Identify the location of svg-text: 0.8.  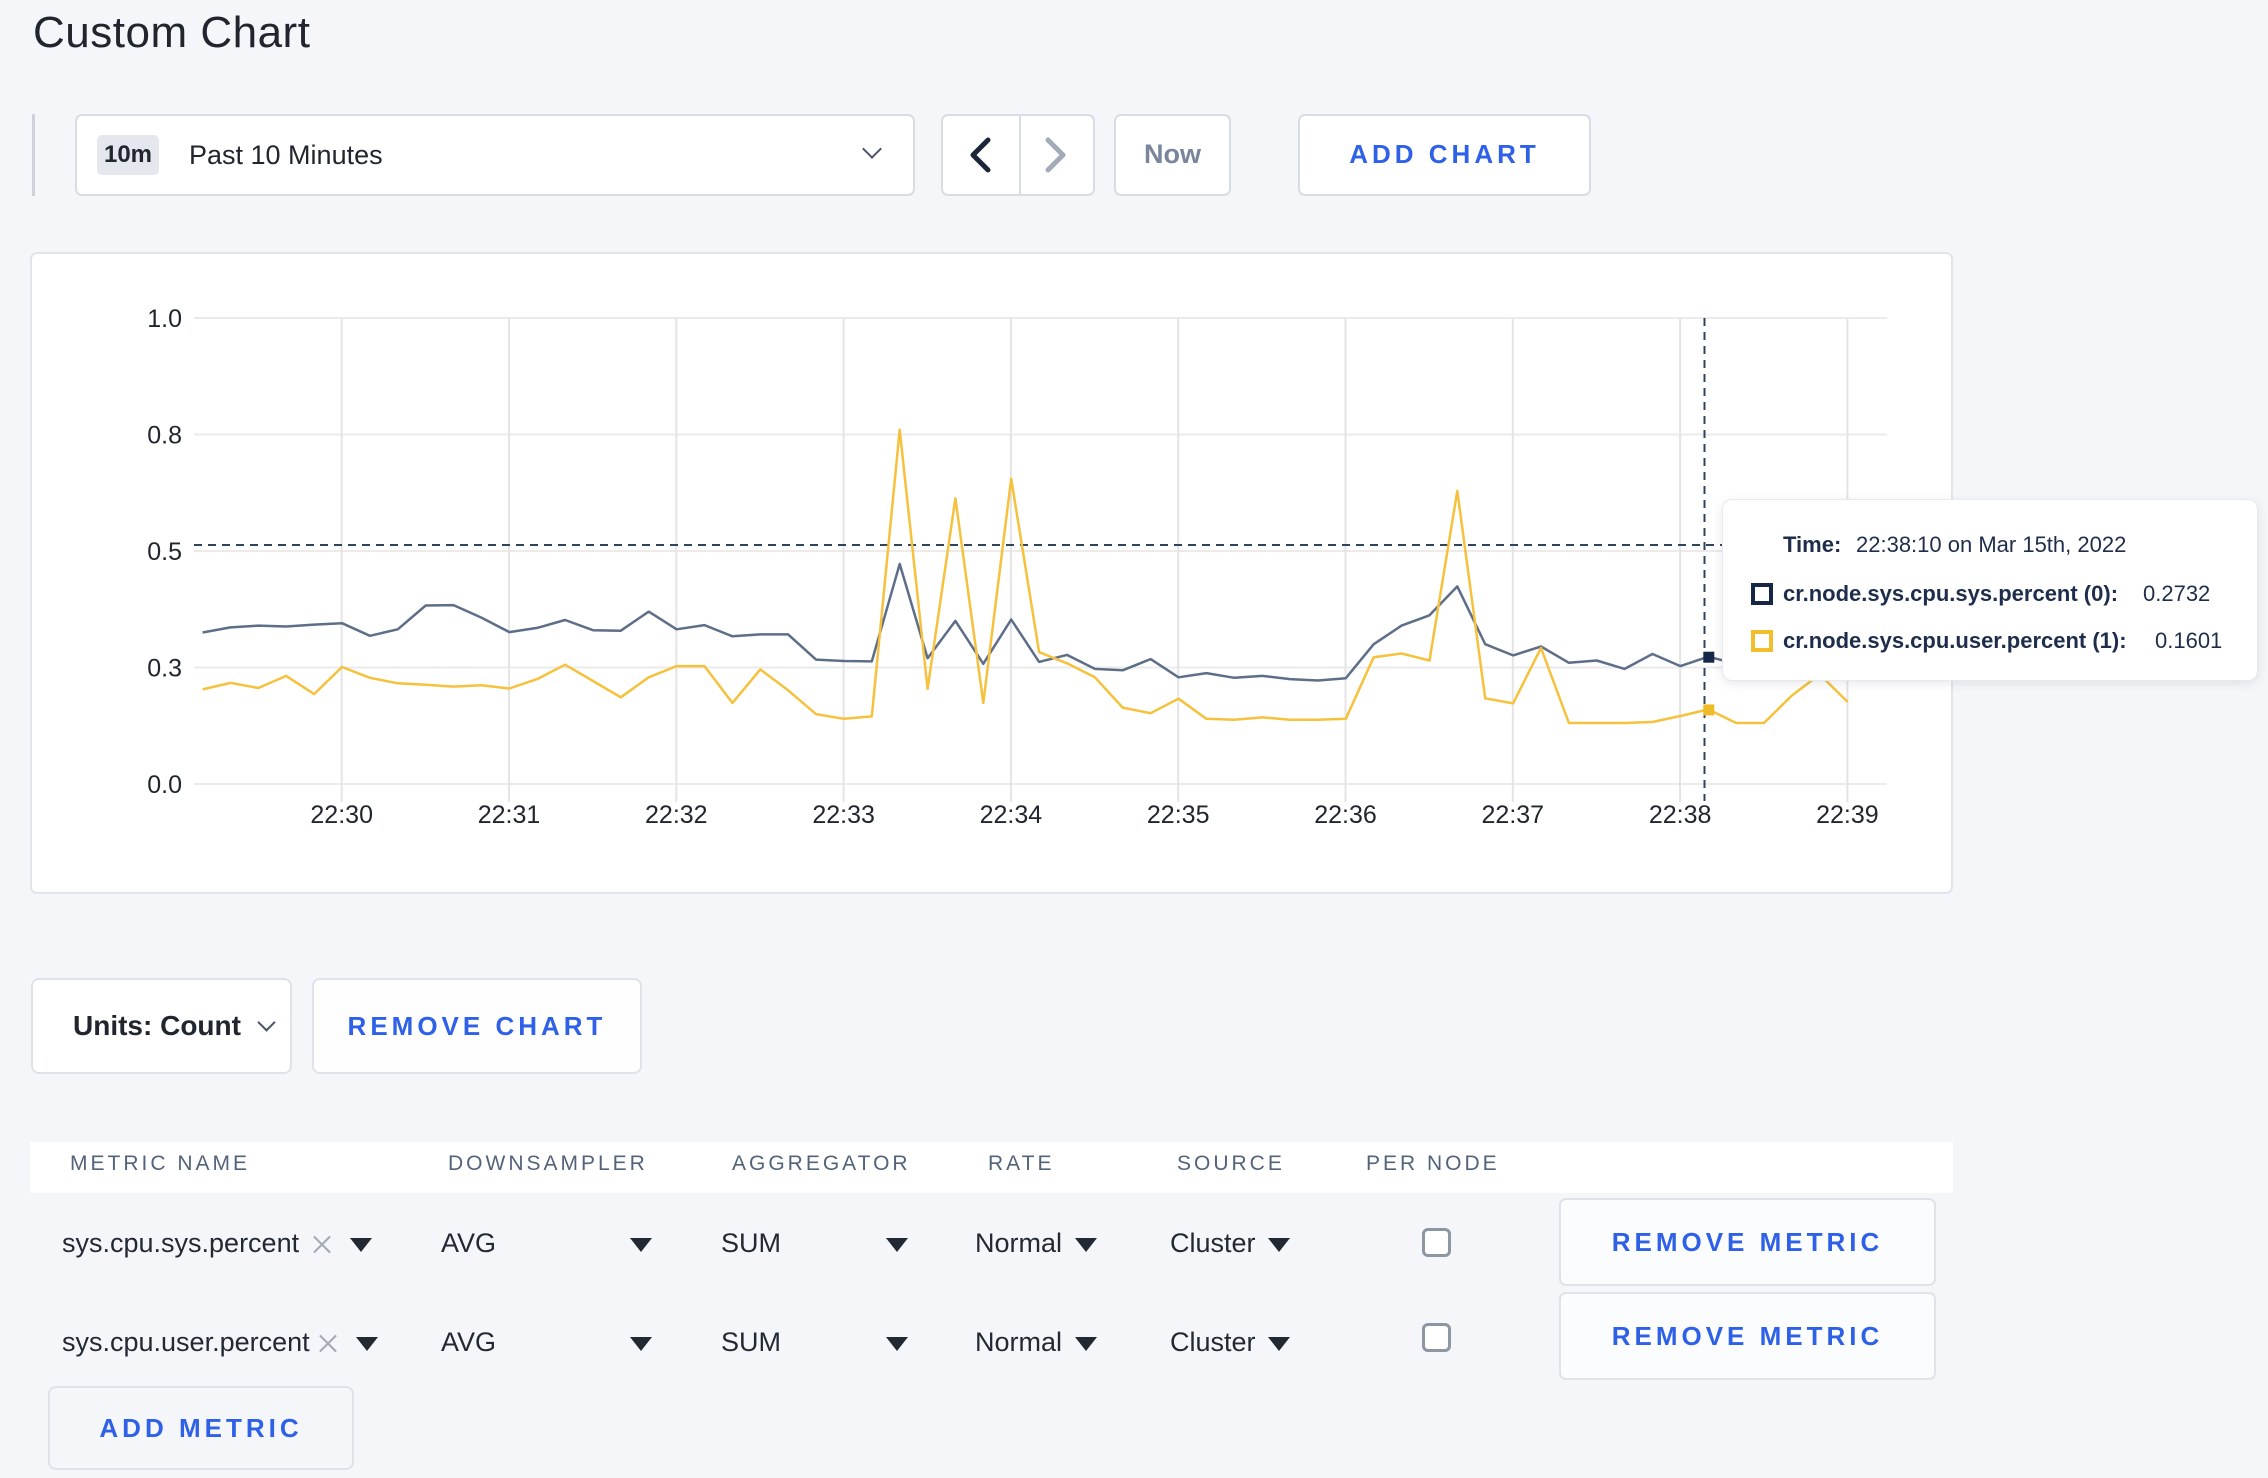
(164, 436).